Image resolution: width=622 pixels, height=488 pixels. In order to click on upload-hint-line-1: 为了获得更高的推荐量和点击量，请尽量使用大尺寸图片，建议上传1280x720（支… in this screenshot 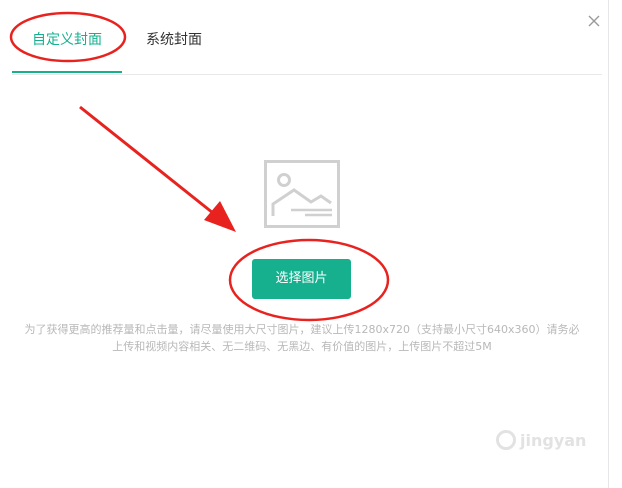, I will do `click(302, 329)`.